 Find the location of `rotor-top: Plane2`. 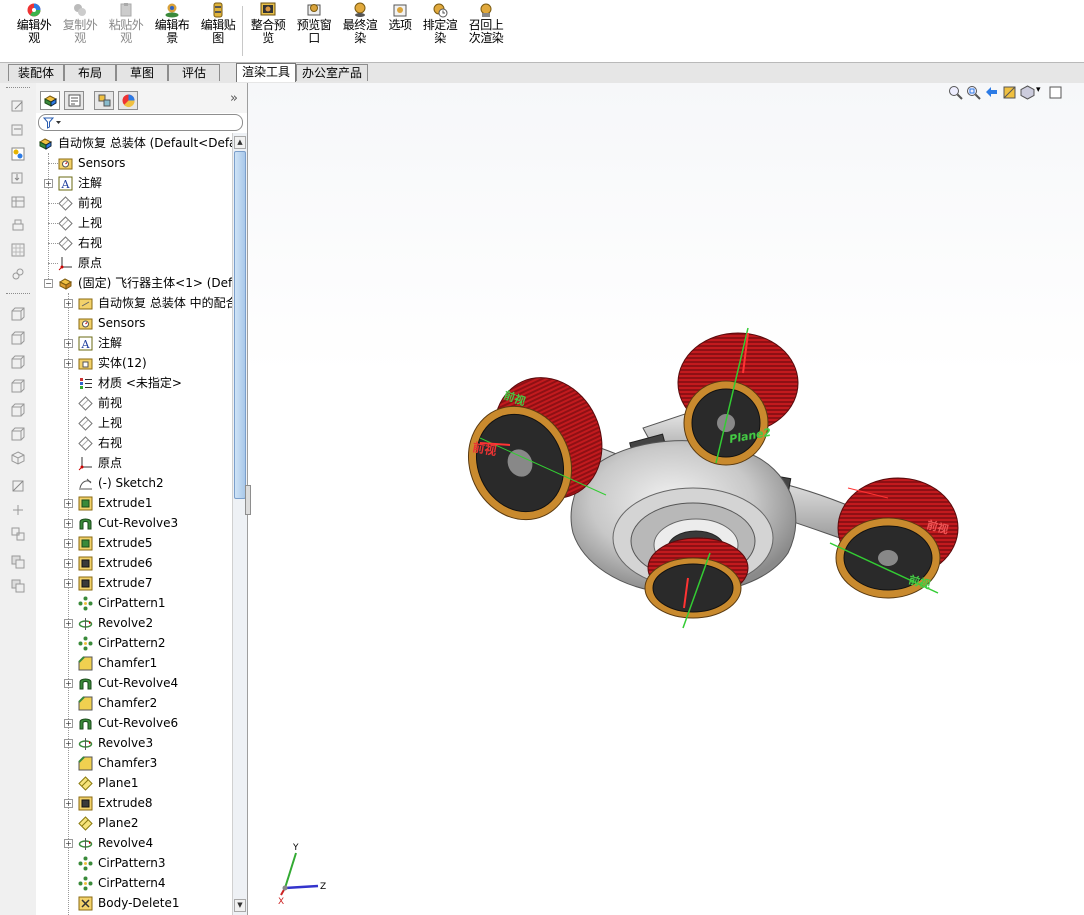

rotor-top: Plane2 is located at coordinates (738, 396).